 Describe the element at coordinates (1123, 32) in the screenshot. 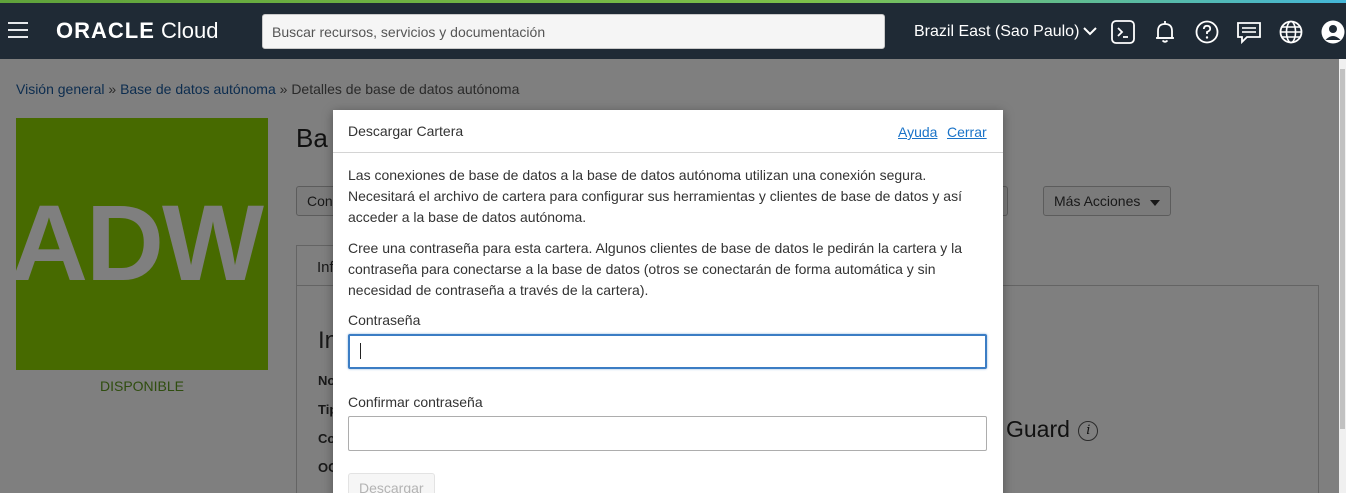

I see `cloud-shell-icon` at that location.